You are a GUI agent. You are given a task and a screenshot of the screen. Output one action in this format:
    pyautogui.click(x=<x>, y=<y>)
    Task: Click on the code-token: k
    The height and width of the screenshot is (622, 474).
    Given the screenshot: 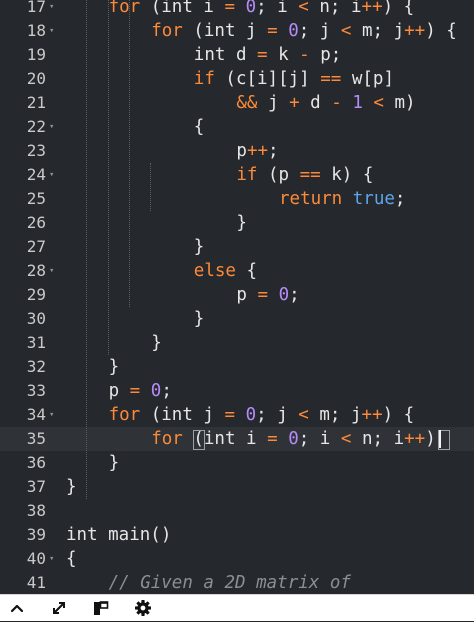 What is the action you would take?
    pyautogui.click(x=283, y=55)
    